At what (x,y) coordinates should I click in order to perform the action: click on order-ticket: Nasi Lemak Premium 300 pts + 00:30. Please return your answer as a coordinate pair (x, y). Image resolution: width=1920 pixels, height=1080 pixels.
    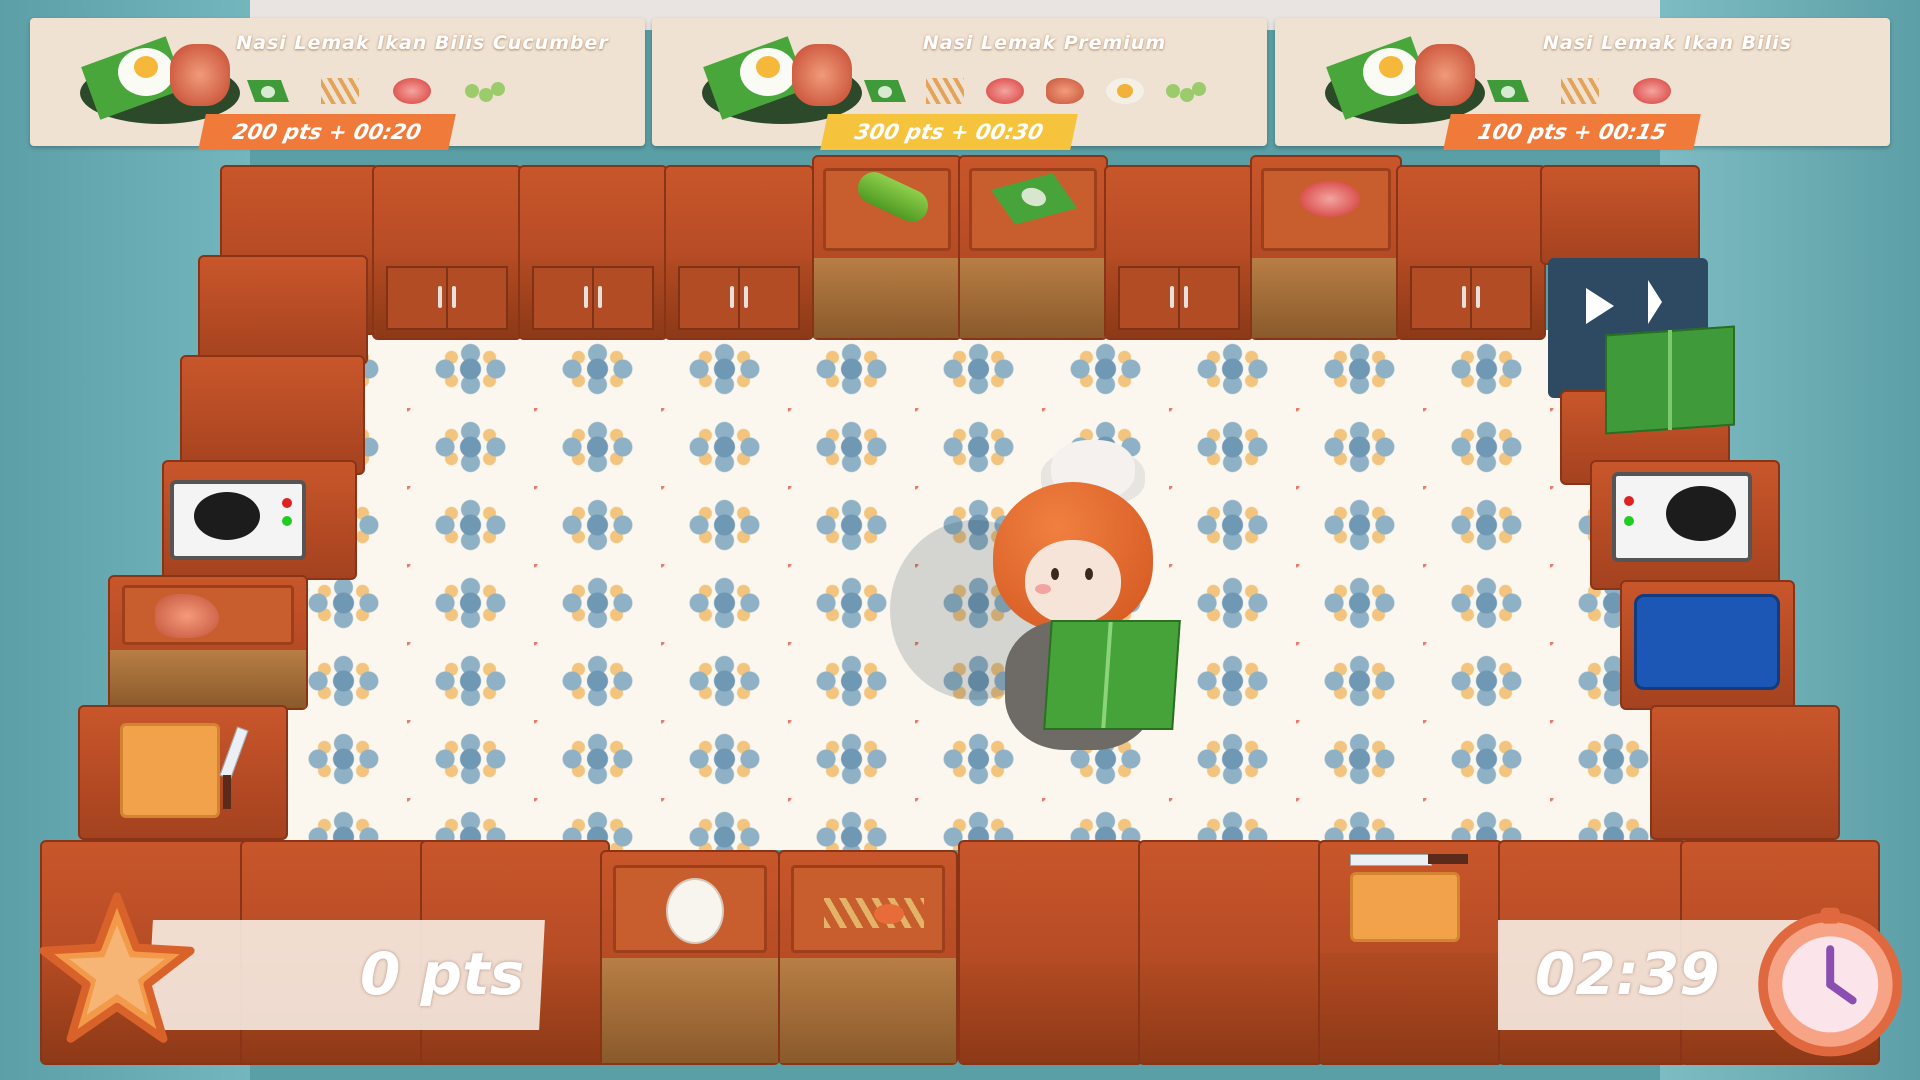
    Looking at the image, I should click on (959, 84).